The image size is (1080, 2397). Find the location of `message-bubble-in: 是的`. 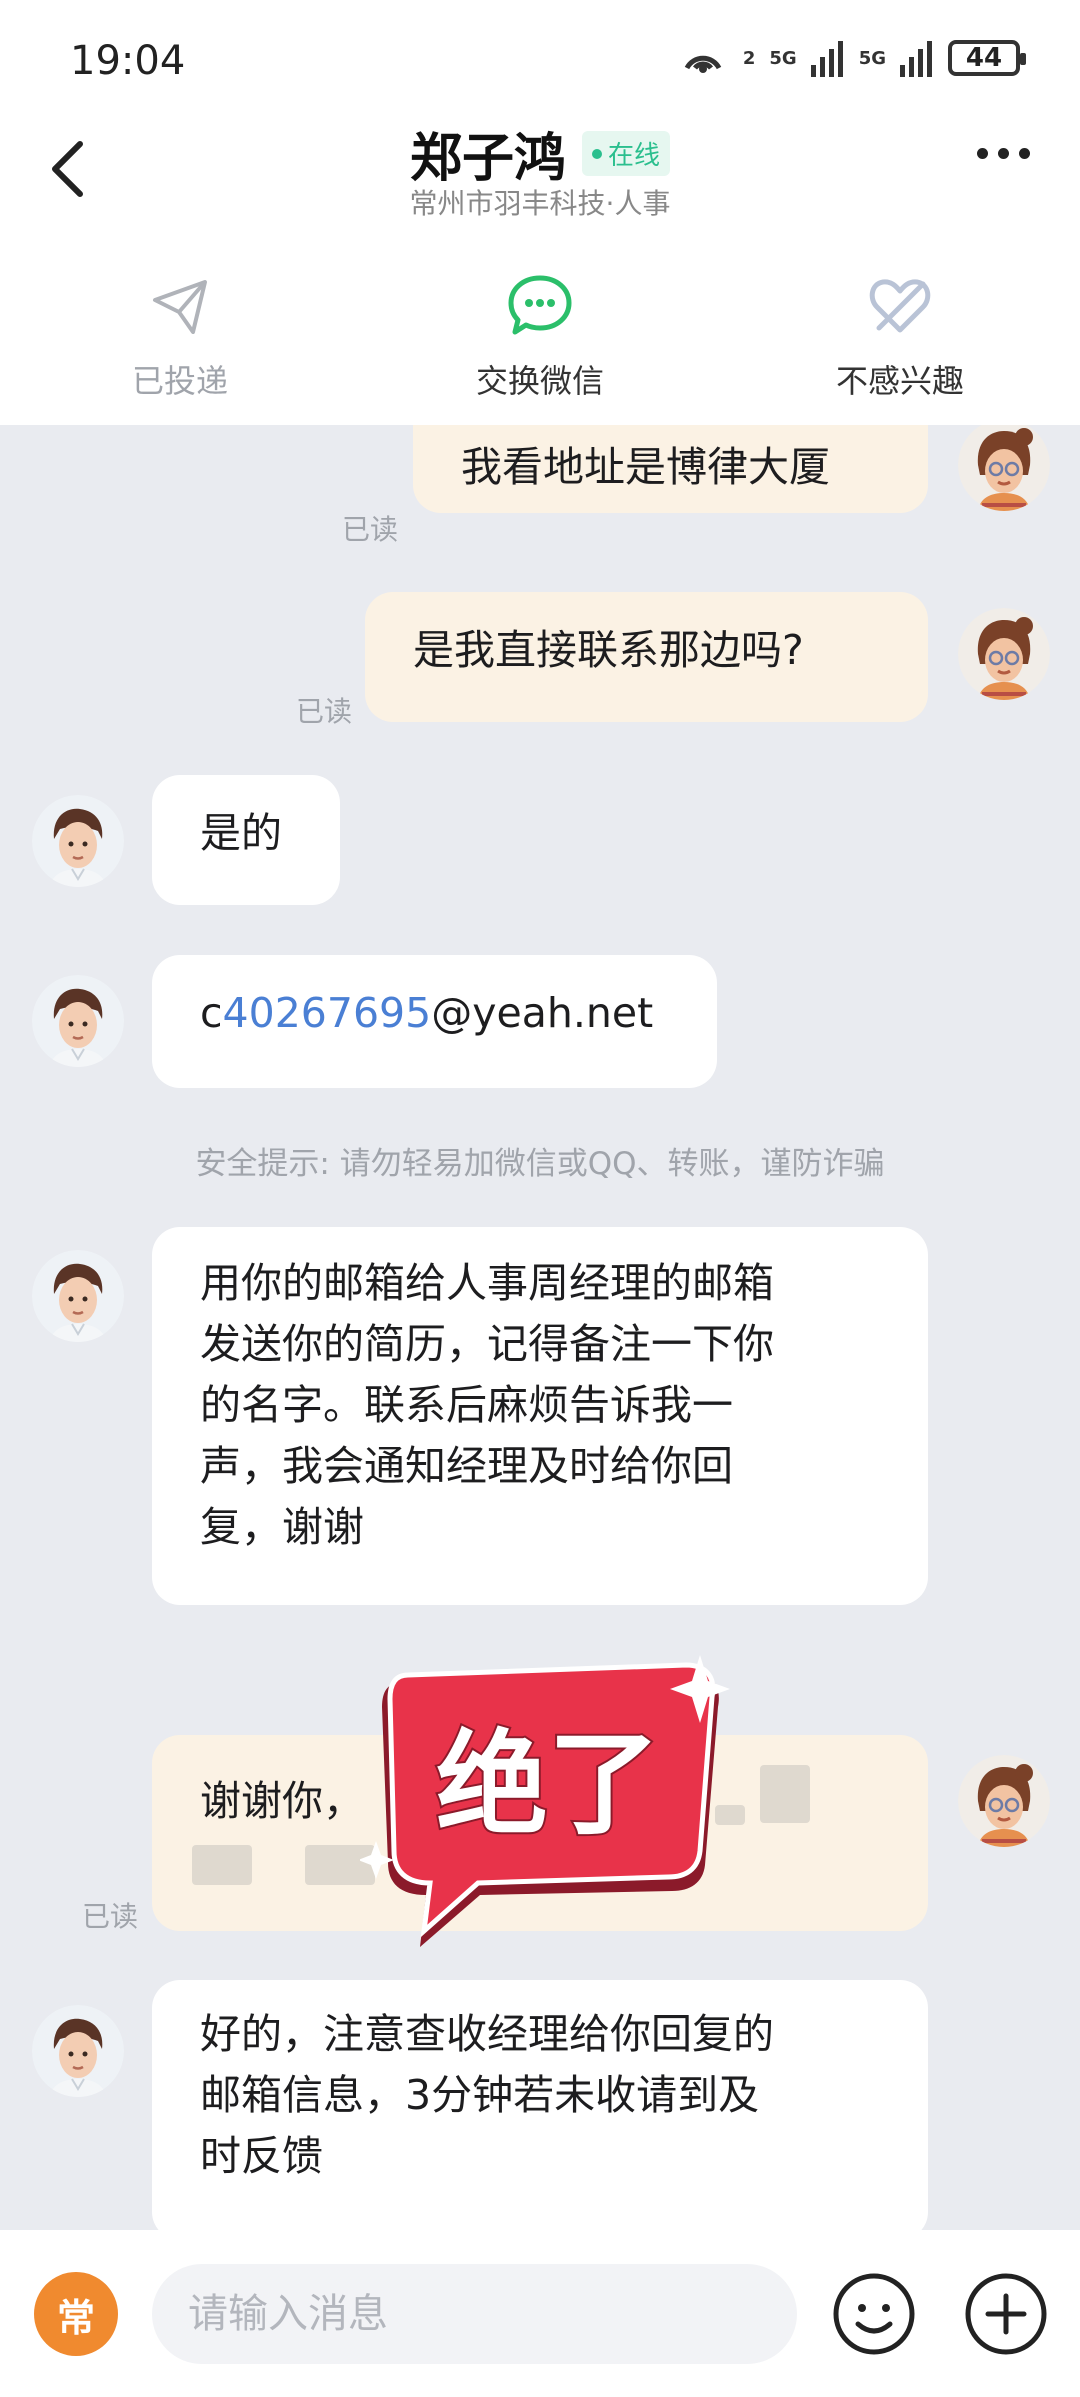

message-bubble-in: 是的 is located at coordinates (246, 840).